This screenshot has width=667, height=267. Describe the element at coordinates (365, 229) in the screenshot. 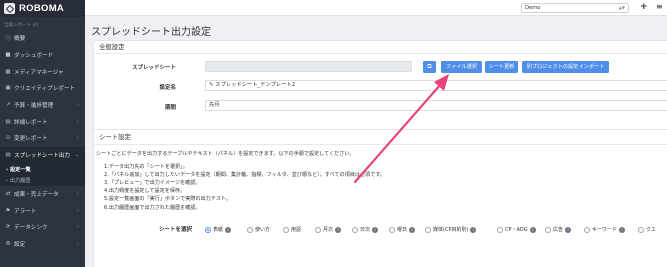

I see `sheet-option: 日次 i` at that location.